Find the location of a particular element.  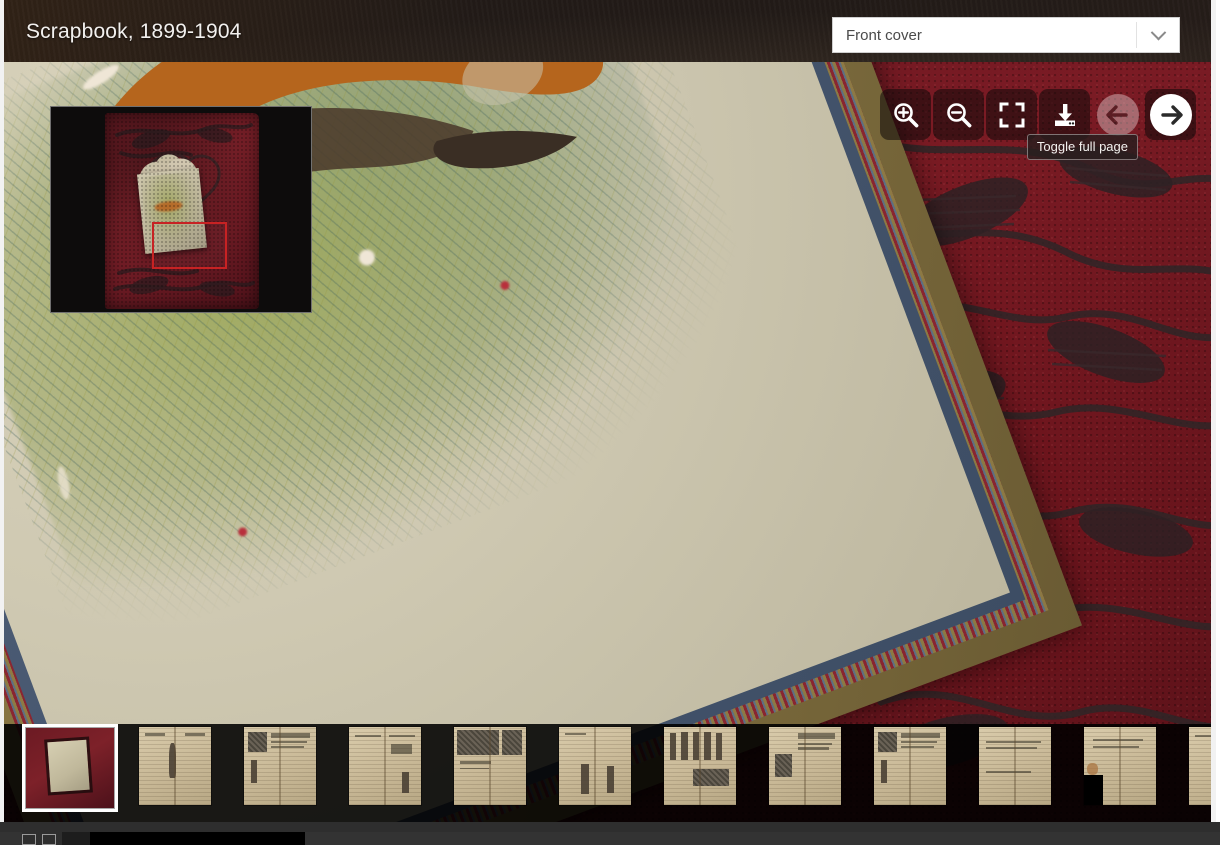

previous-page-button is located at coordinates (1117, 114).